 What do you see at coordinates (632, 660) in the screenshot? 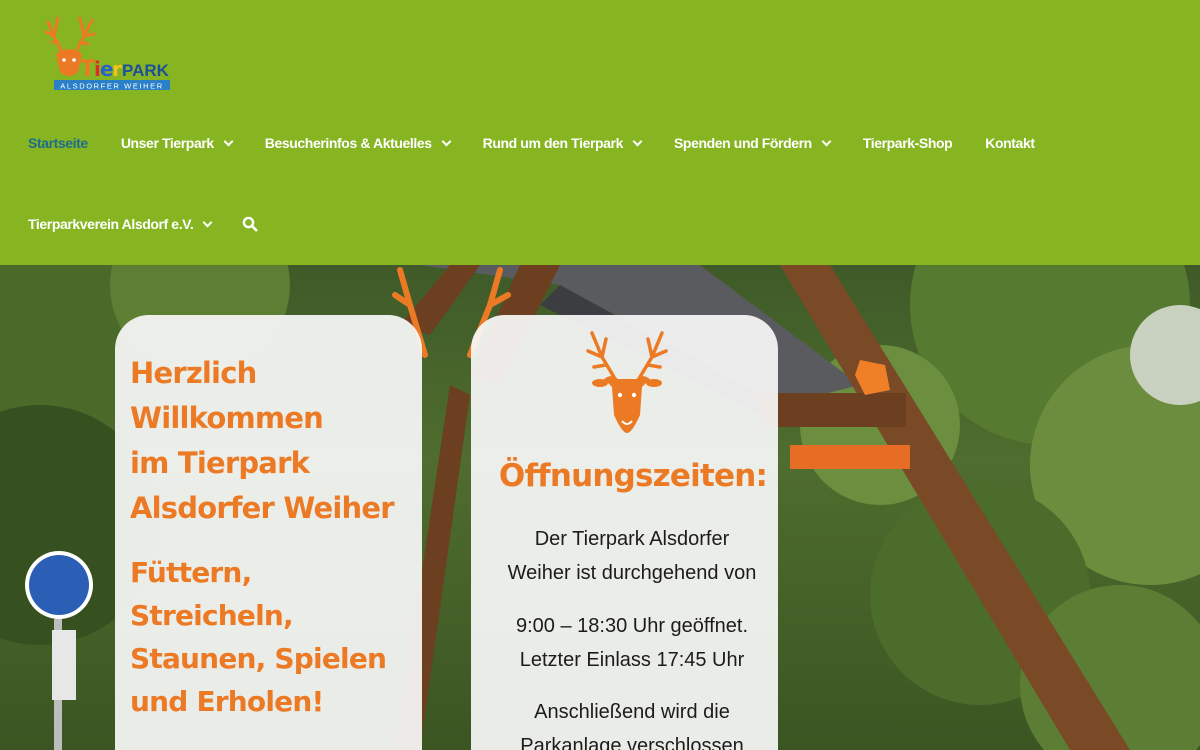
I see `hours-line: Letzter Einlass 17:45 Uhr` at bounding box center [632, 660].